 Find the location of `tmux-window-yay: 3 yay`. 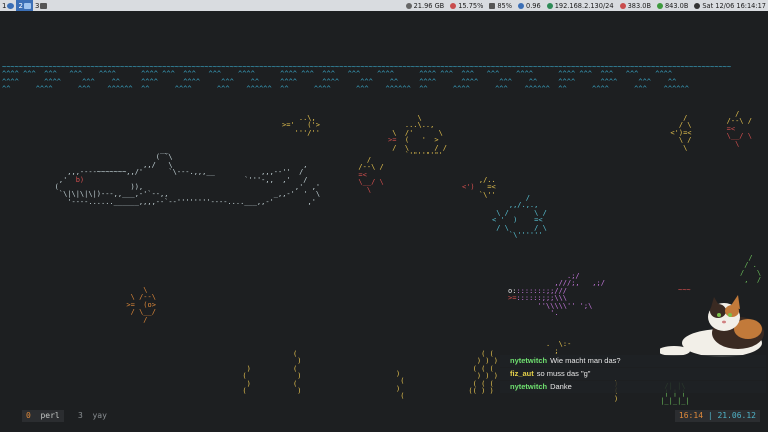

tmux-window-yay: 3 yay is located at coordinates (92, 416).